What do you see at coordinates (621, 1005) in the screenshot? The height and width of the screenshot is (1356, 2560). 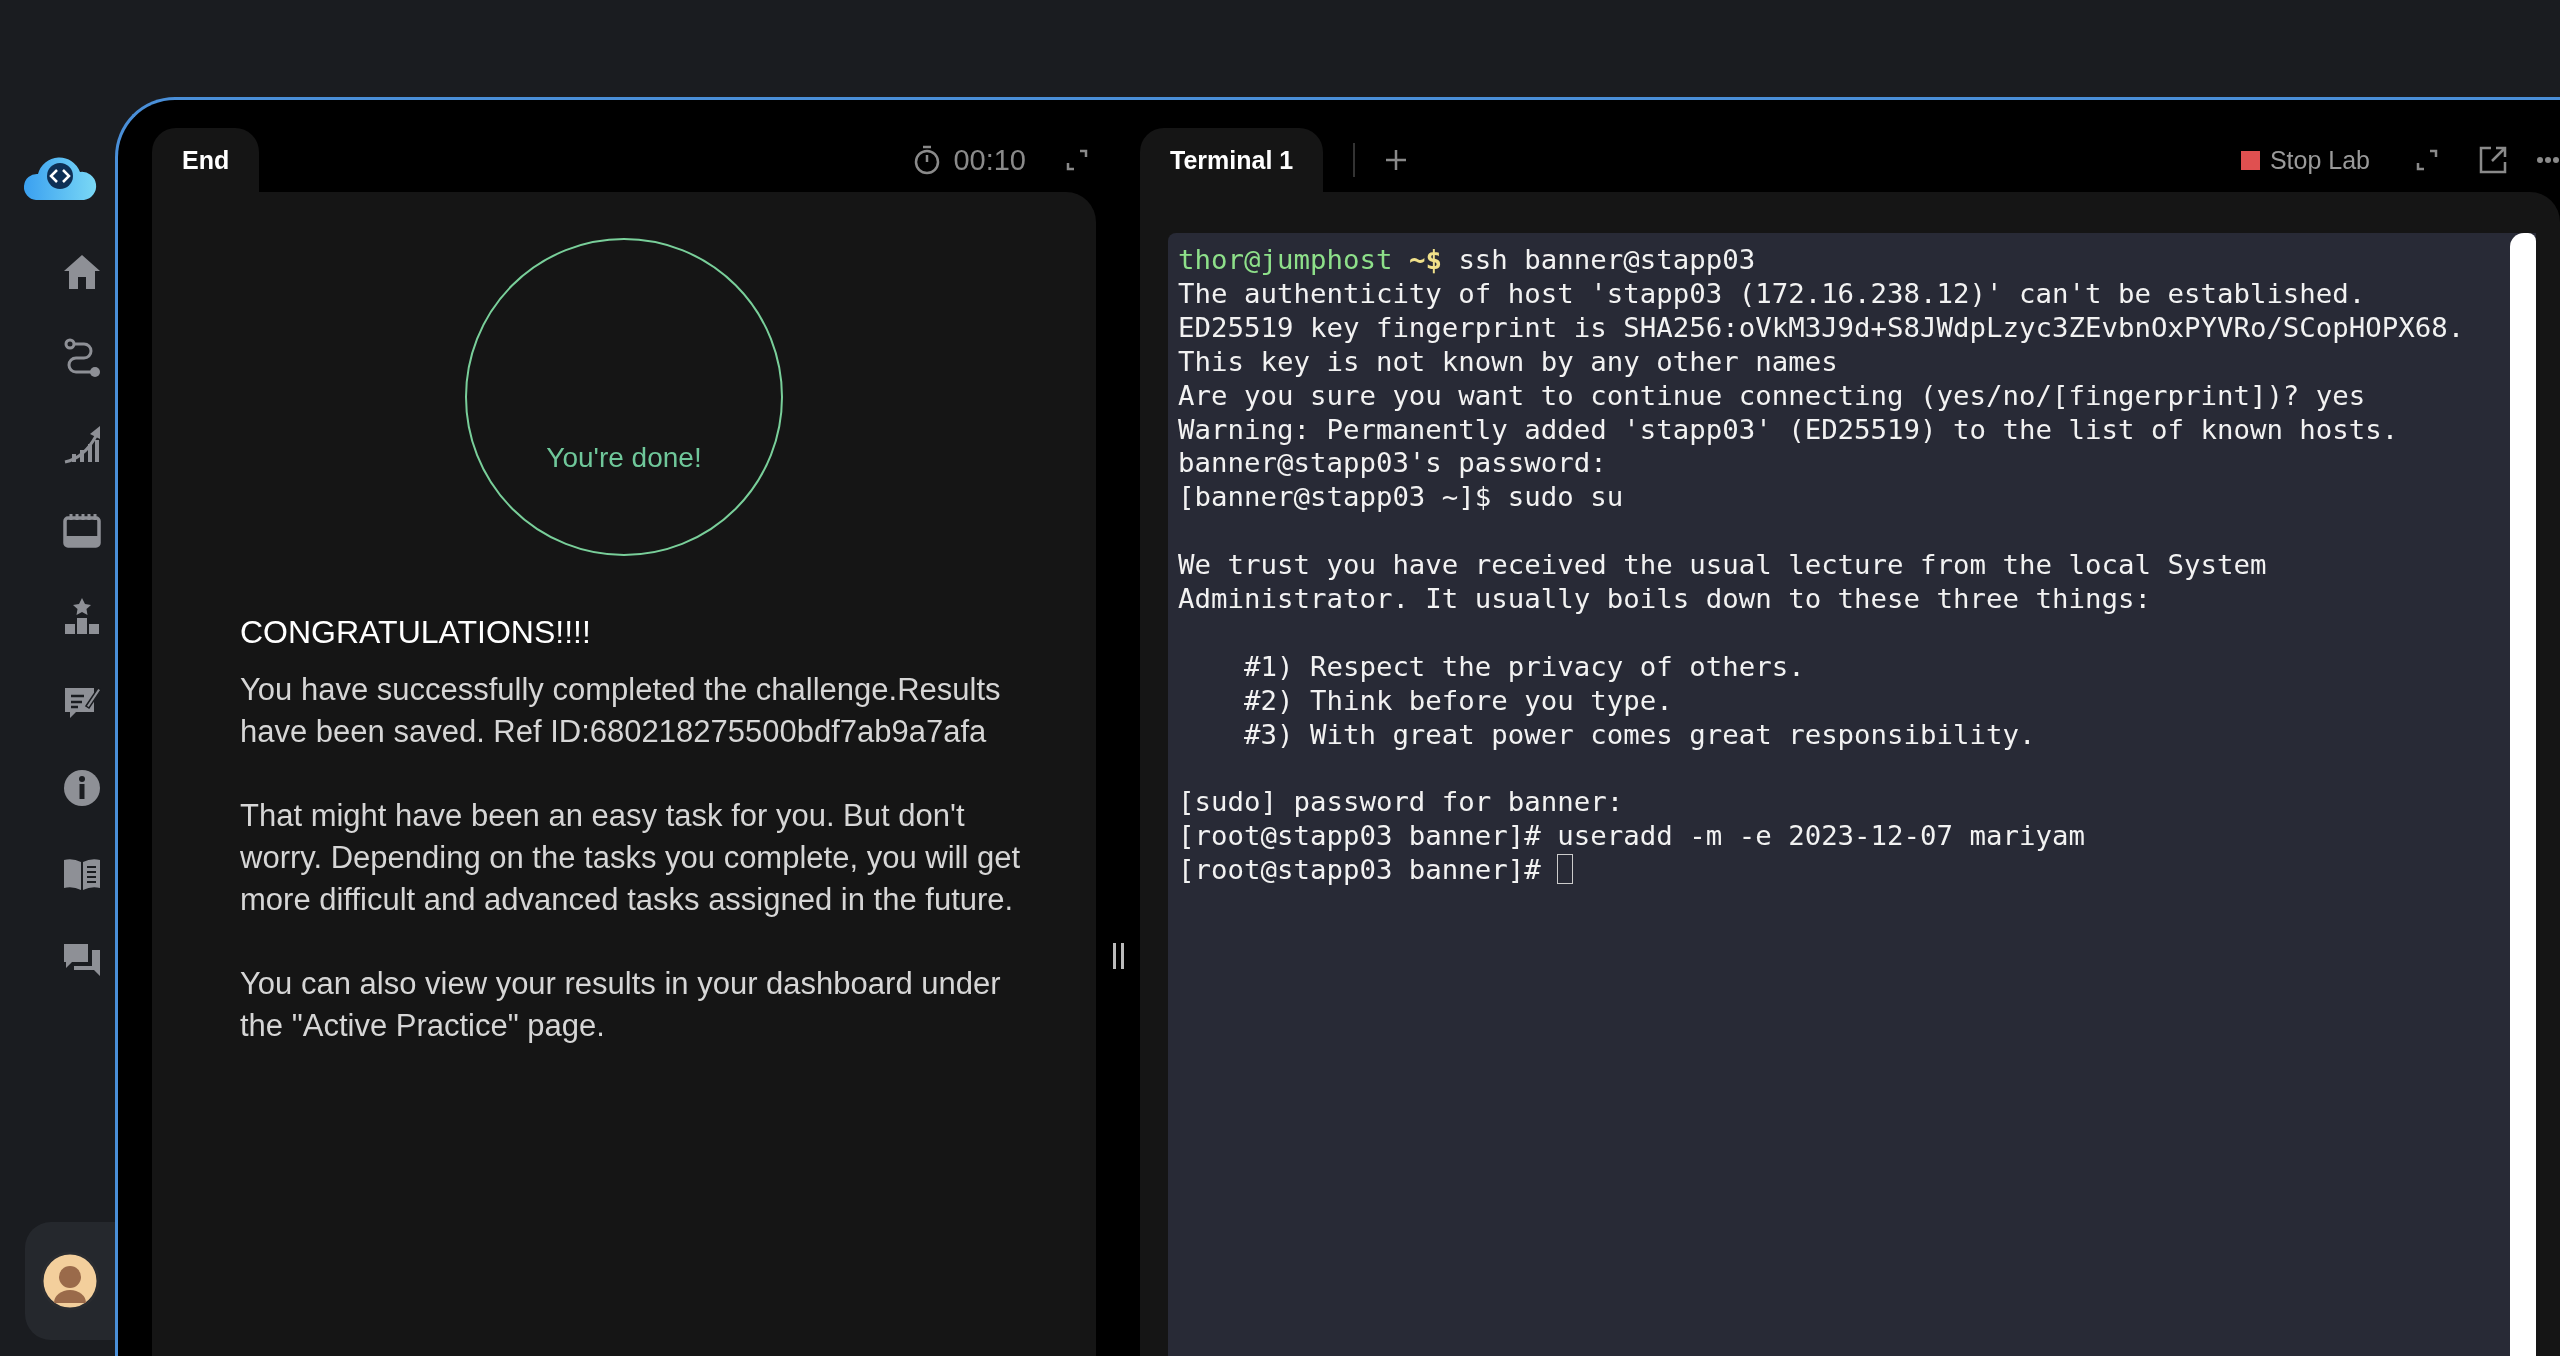 I see `result-paragraph: You can also view your results in your dashboard under the "Active Practice" page.` at bounding box center [621, 1005].